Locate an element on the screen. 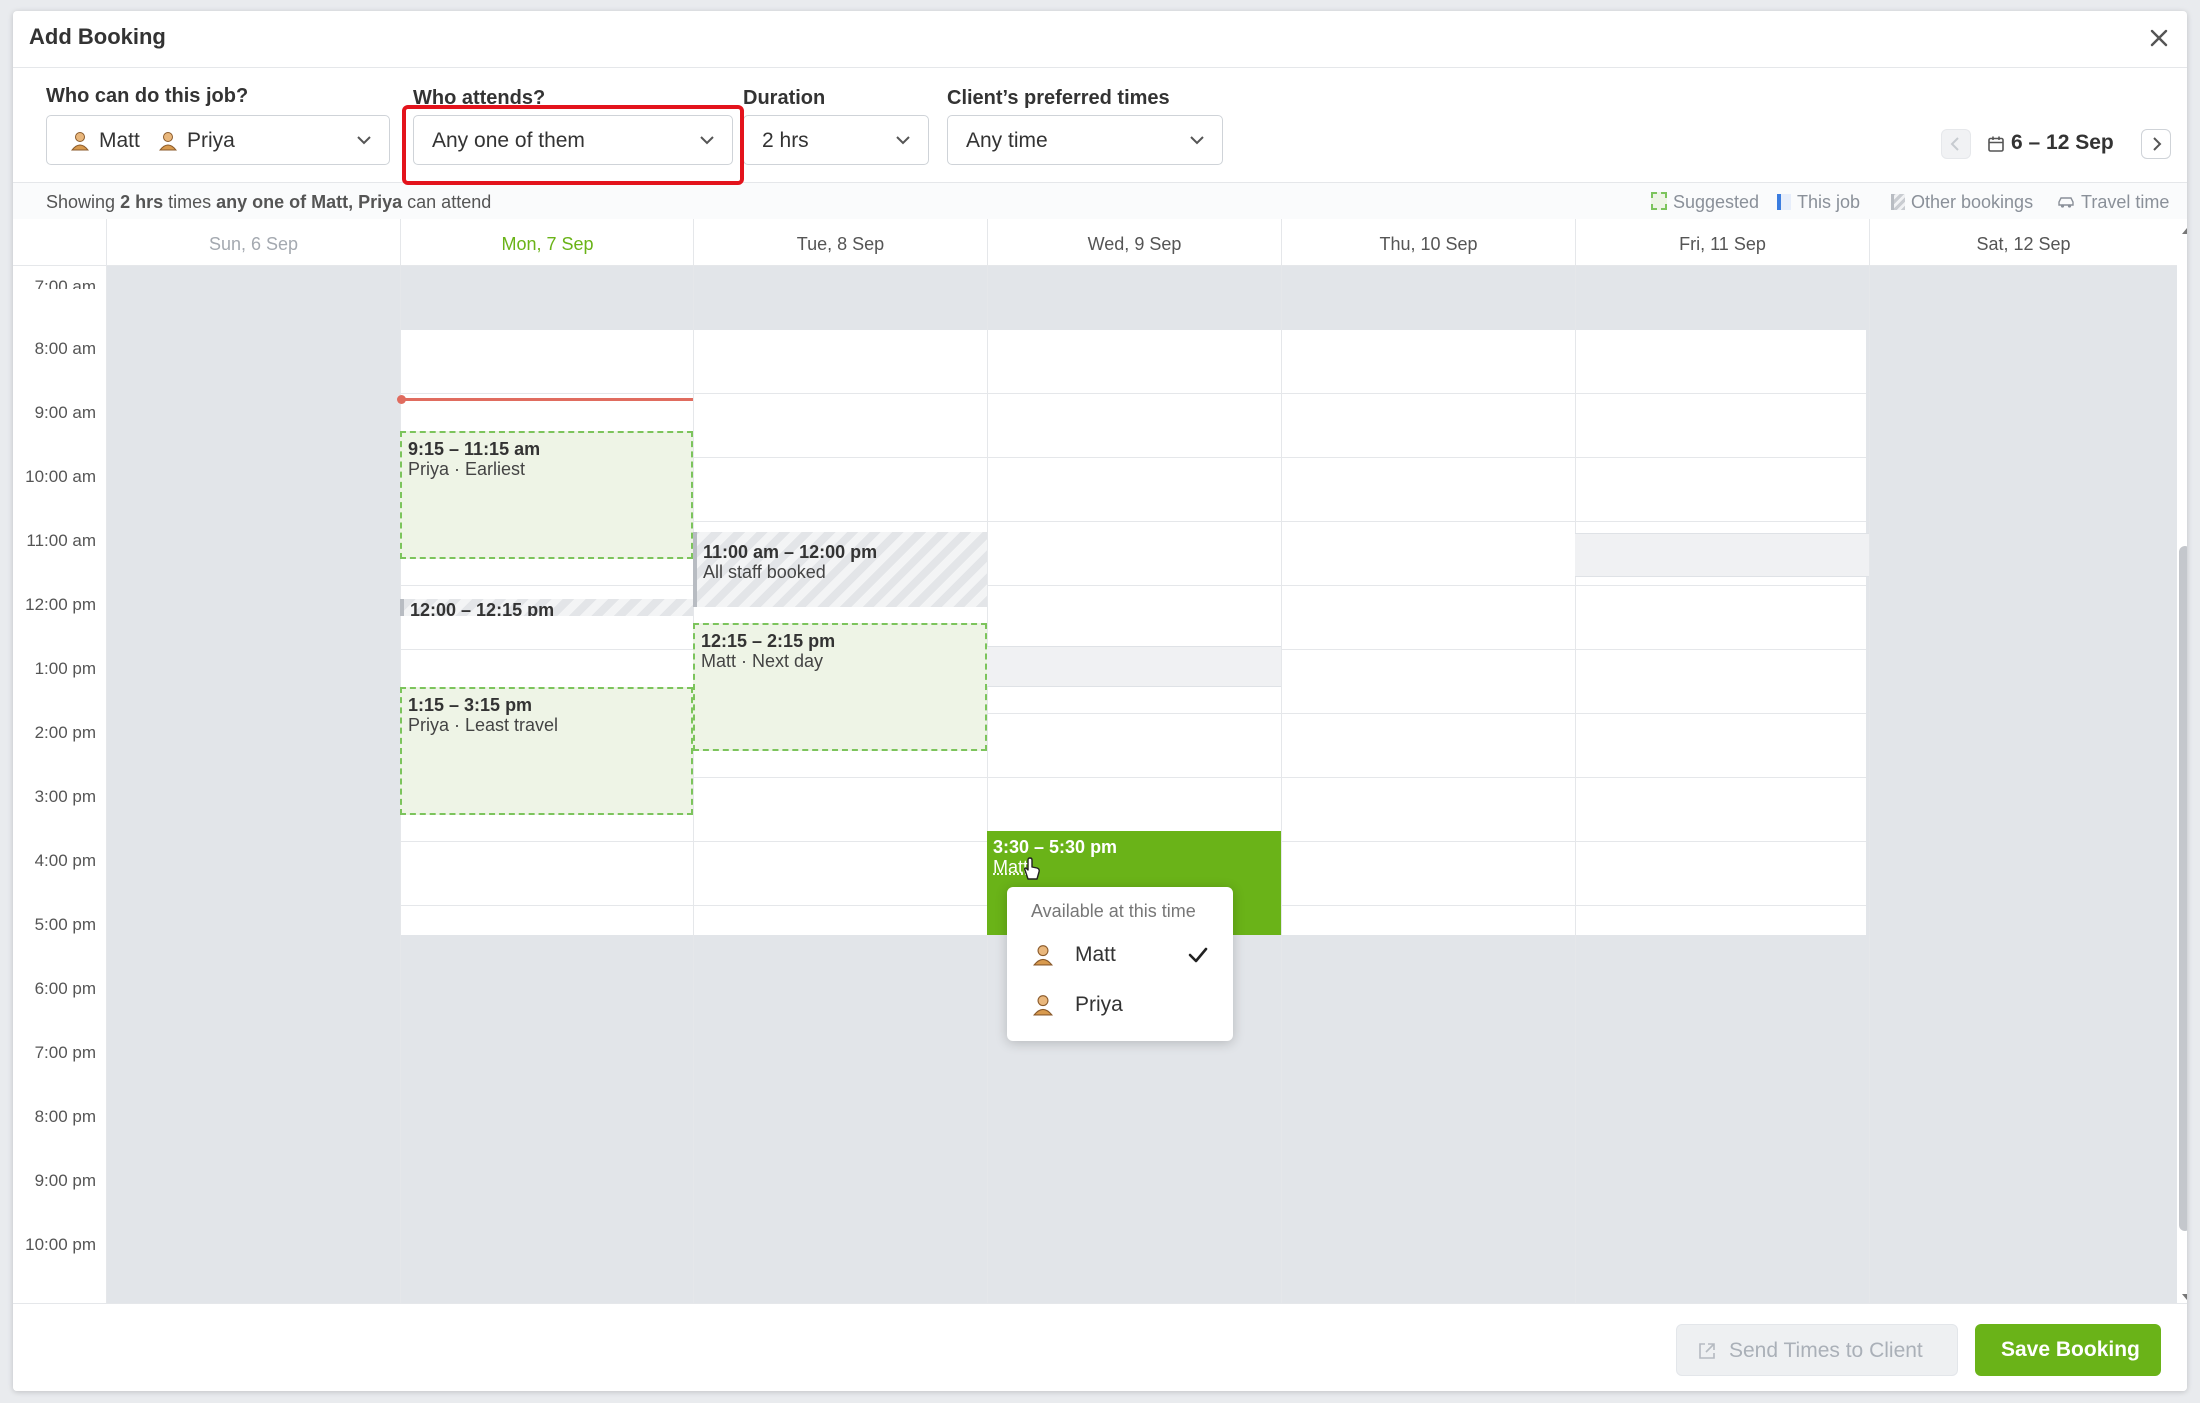 This screenshot has width=2200, height=1403. legend-suggested: Suggested is located at coordinates (1705, 202).